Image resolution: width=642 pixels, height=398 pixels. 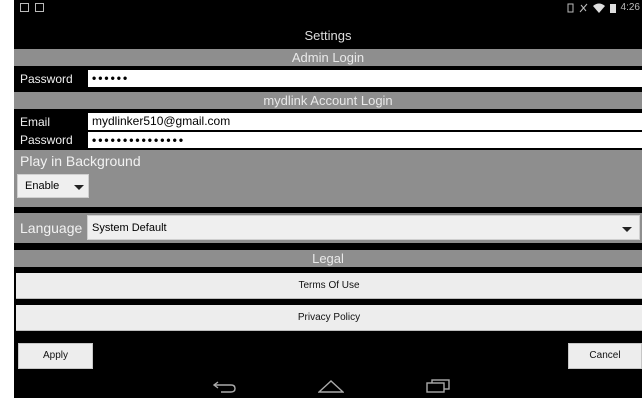 I want to click on play-in-background-value: Enable, so click(x=42, y=186).